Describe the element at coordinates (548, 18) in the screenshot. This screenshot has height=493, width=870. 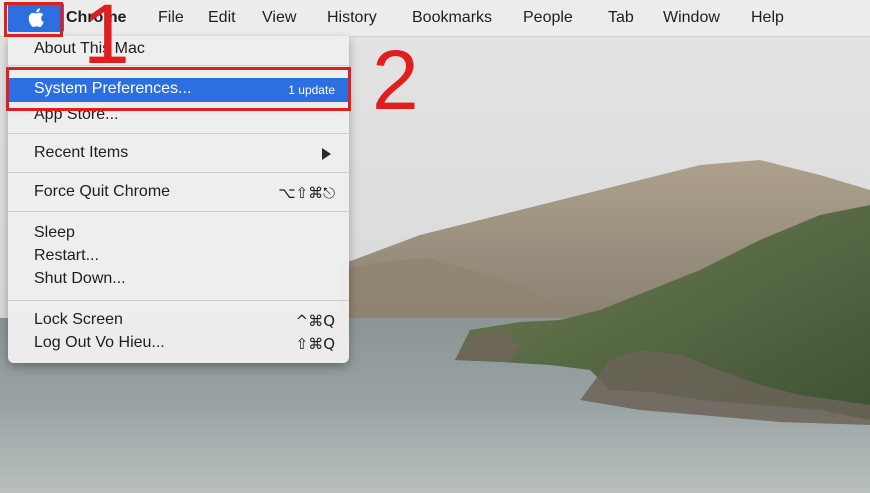
I see `menu-people: People` at that location.